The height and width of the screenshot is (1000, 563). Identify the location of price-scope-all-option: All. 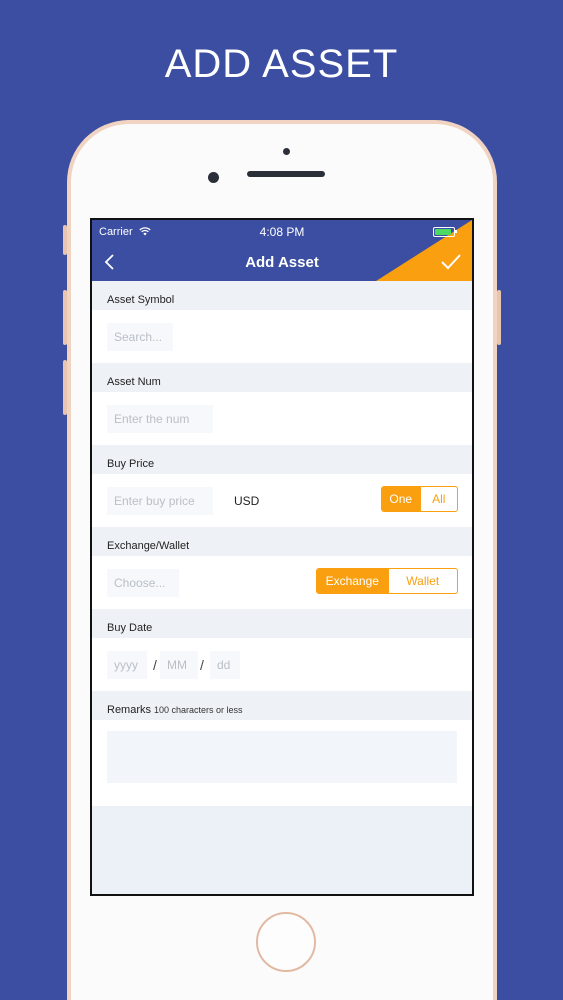
(438, 499).